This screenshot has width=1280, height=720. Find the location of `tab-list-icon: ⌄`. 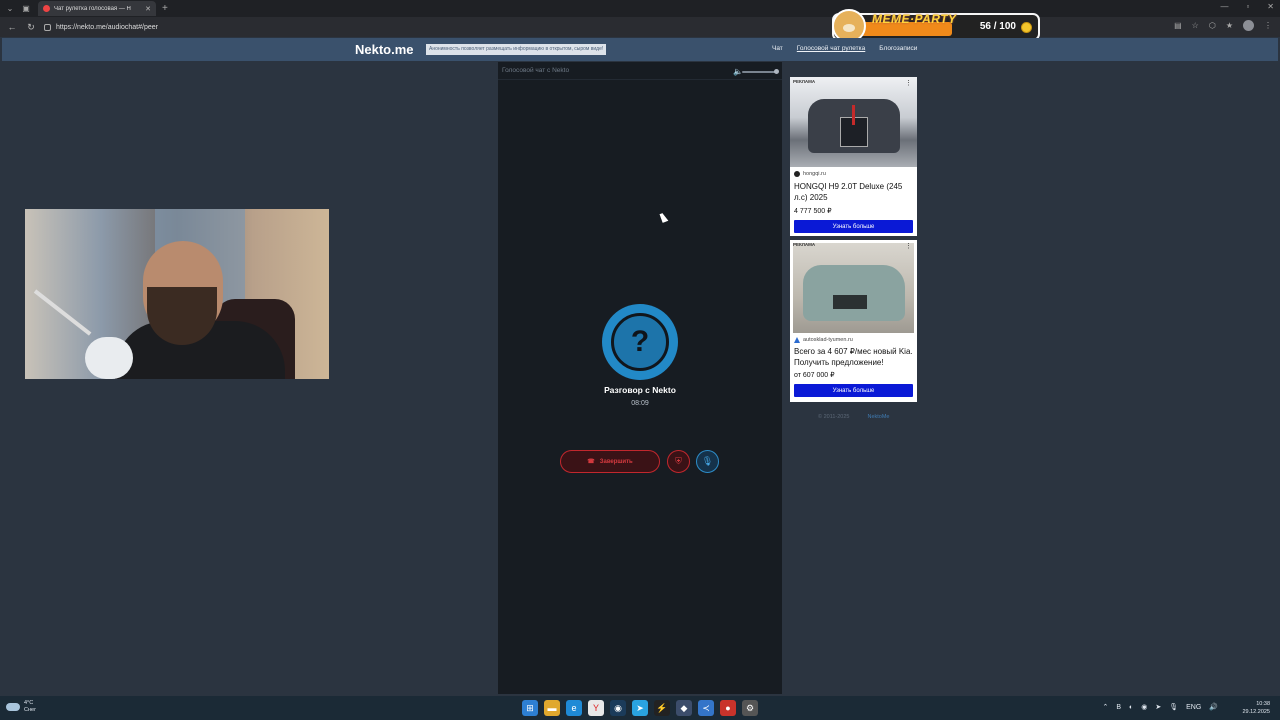

tab-list-icon: ⌄ is located at coordinates (10, 9).